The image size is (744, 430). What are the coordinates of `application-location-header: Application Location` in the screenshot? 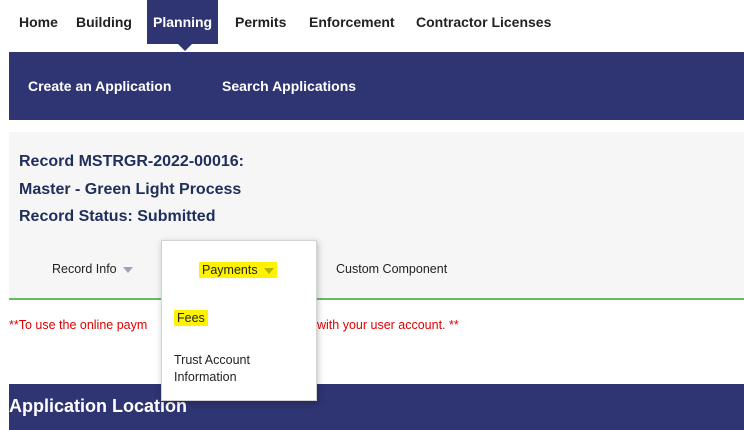 It's located at (376, 407).